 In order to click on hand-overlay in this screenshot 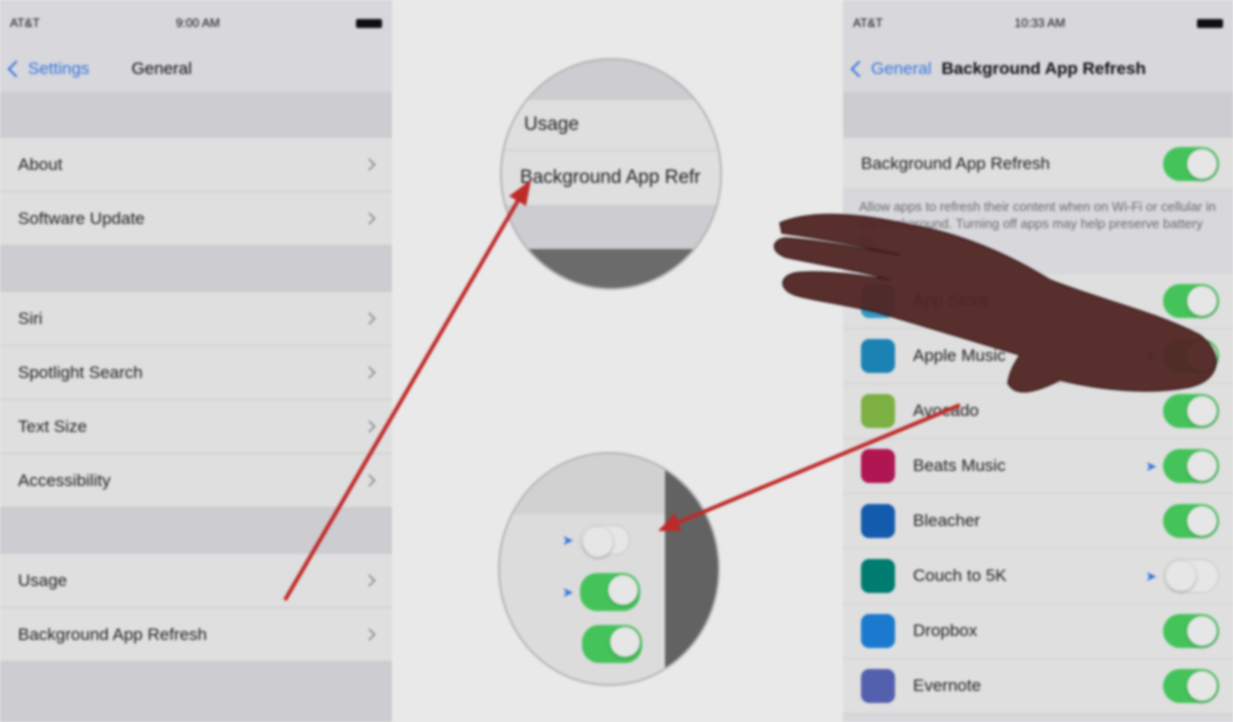, I will do `click(995, 303)`.